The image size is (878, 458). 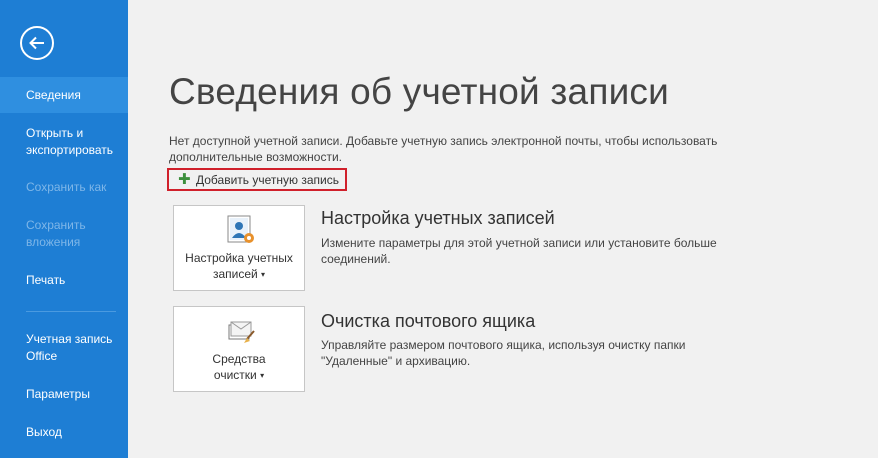 I want to click on sidebar-item-label: Сохранить вложения, so click(x=56, y=233).